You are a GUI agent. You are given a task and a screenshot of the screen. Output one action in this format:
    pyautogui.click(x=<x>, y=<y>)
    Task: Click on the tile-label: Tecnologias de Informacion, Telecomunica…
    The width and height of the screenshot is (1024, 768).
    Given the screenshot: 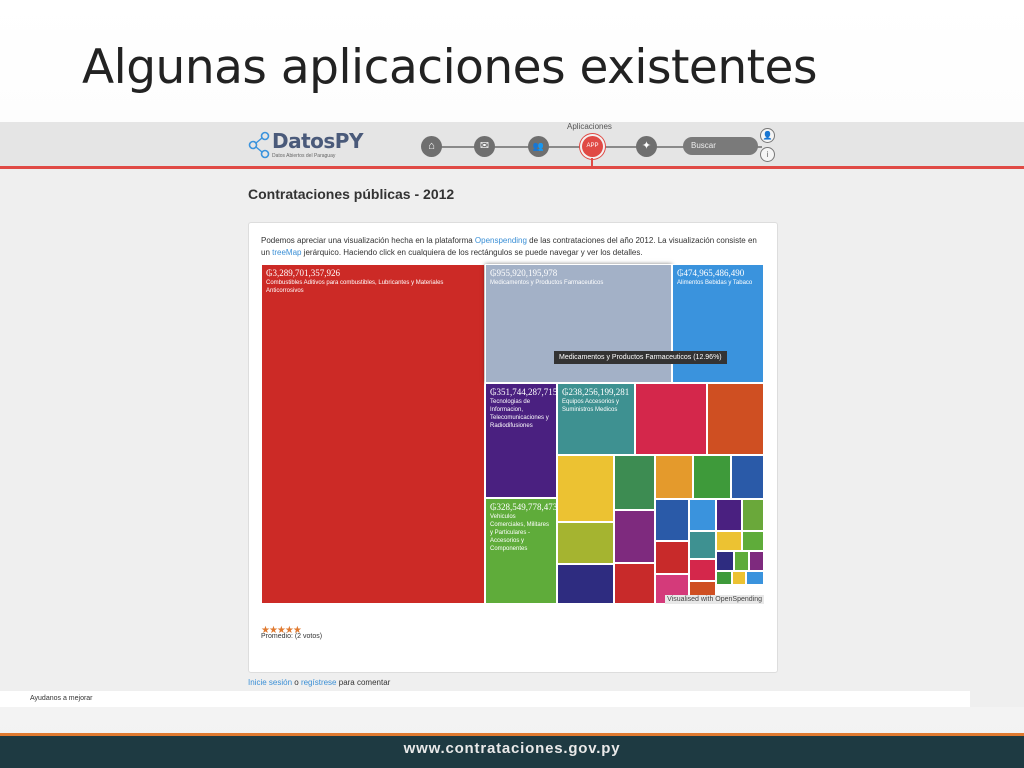 What is the action you would take?
    pyautogui.click(x=519, y=414)
    